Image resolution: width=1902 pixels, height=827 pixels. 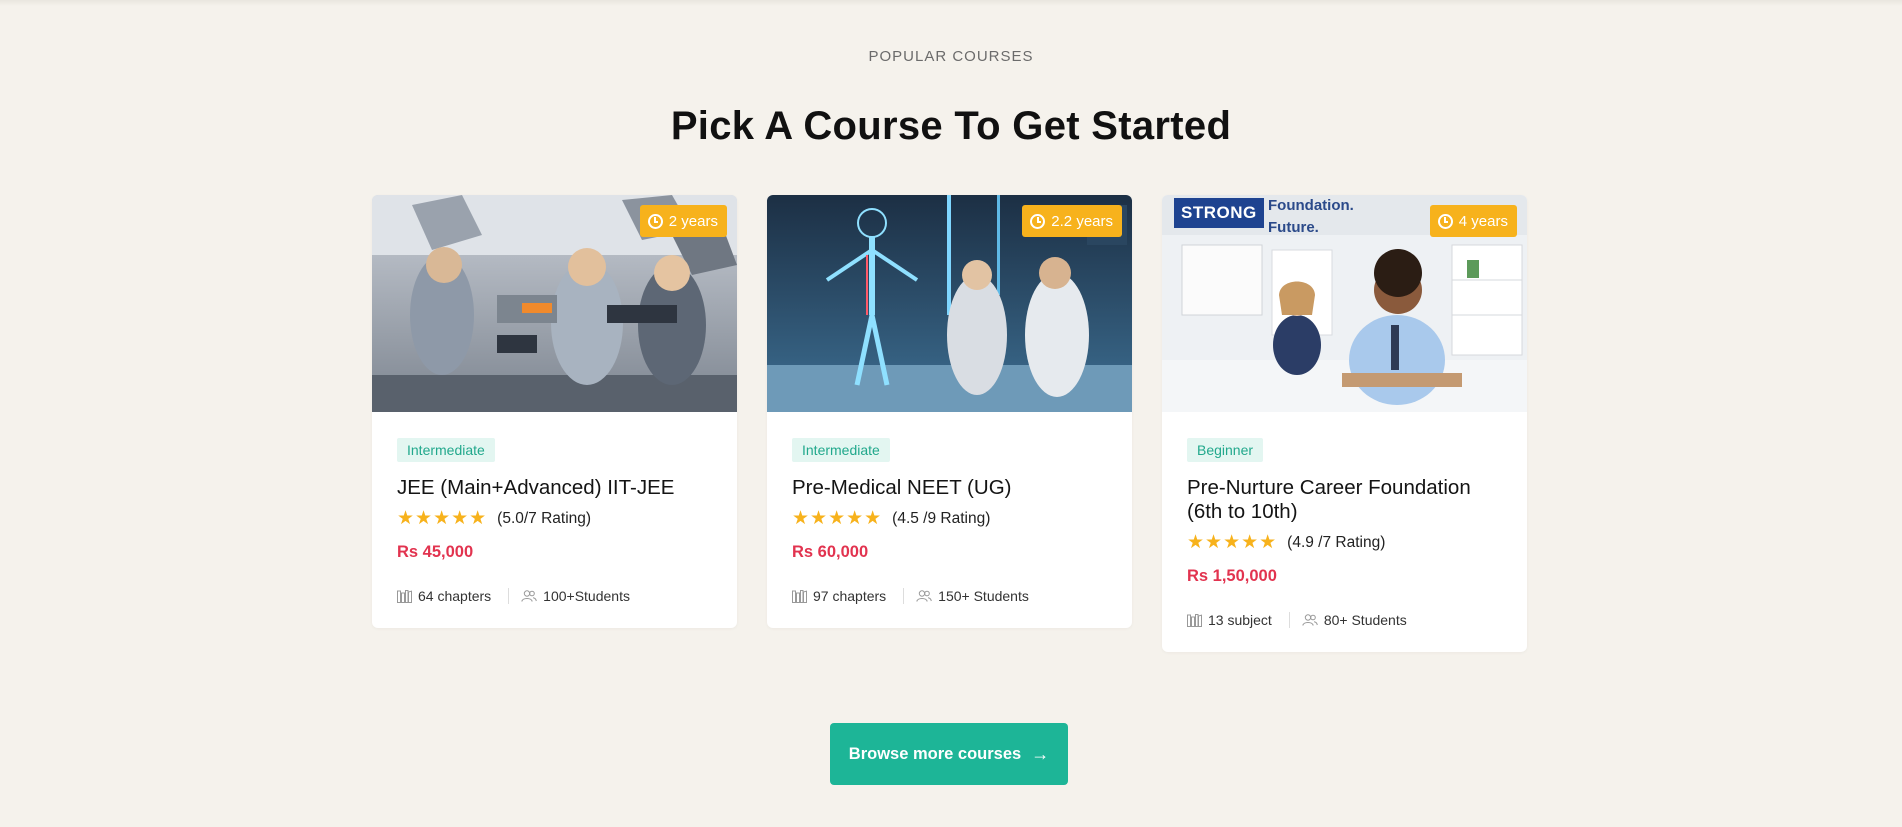 What do you see at coordinates (949, 488) in the screenshot?
I see `course-title: Pre-Medical NEET (UG)` at bounding box center [949, 488].